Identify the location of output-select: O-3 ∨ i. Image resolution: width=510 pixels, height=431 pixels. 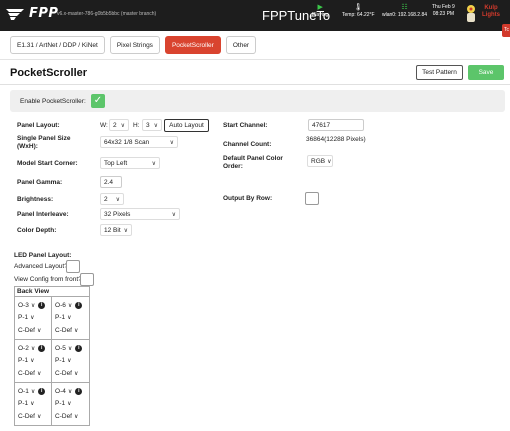
(33, 305).